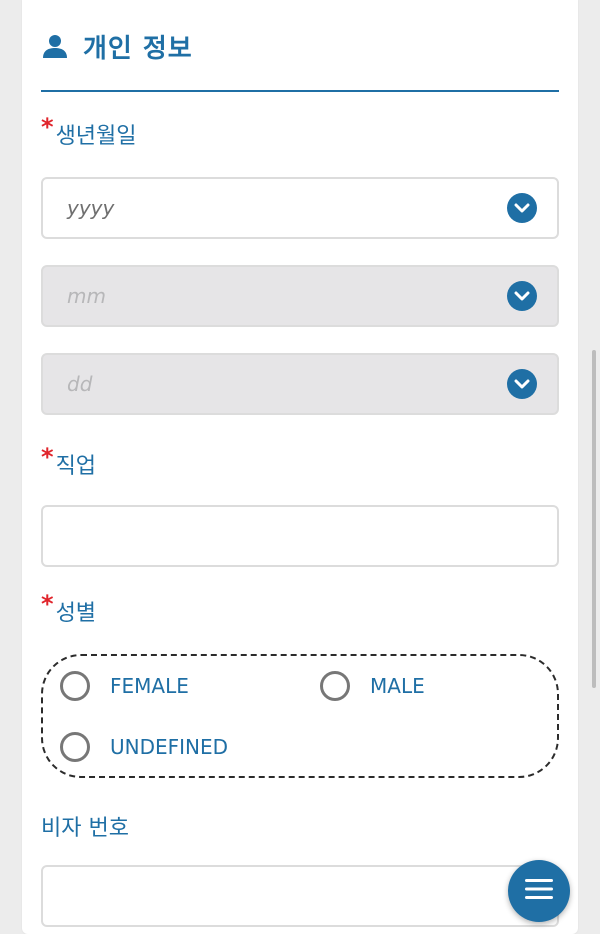  I want to click on birth-year-select: yyyy, so click(300, 208).